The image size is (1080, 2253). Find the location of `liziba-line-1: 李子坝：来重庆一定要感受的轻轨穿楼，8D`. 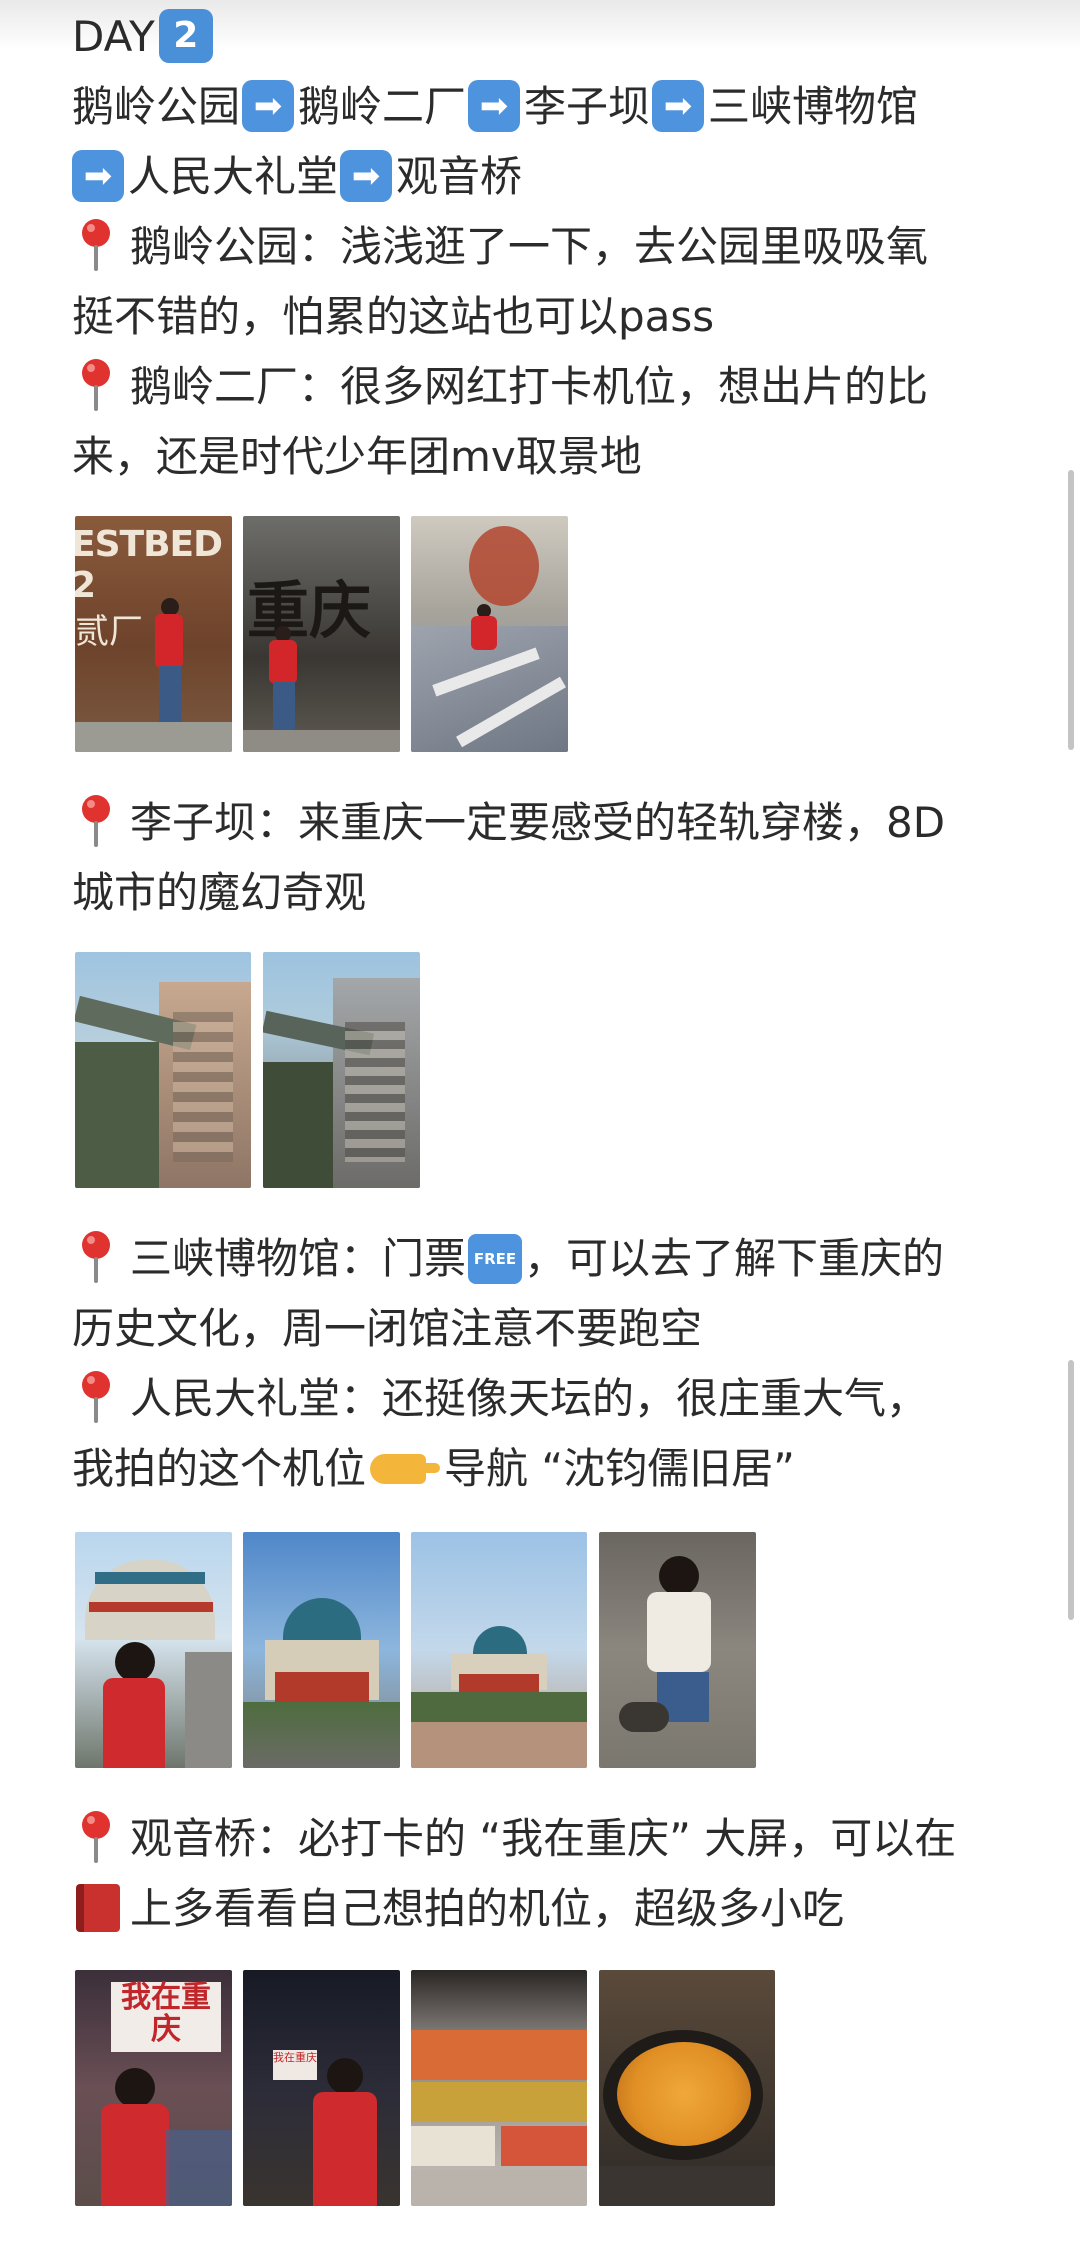

liziba-line-1: 李子坝：来重庆一定要感受的轻轨穿楼，8D is located at coordinates (508, 823).